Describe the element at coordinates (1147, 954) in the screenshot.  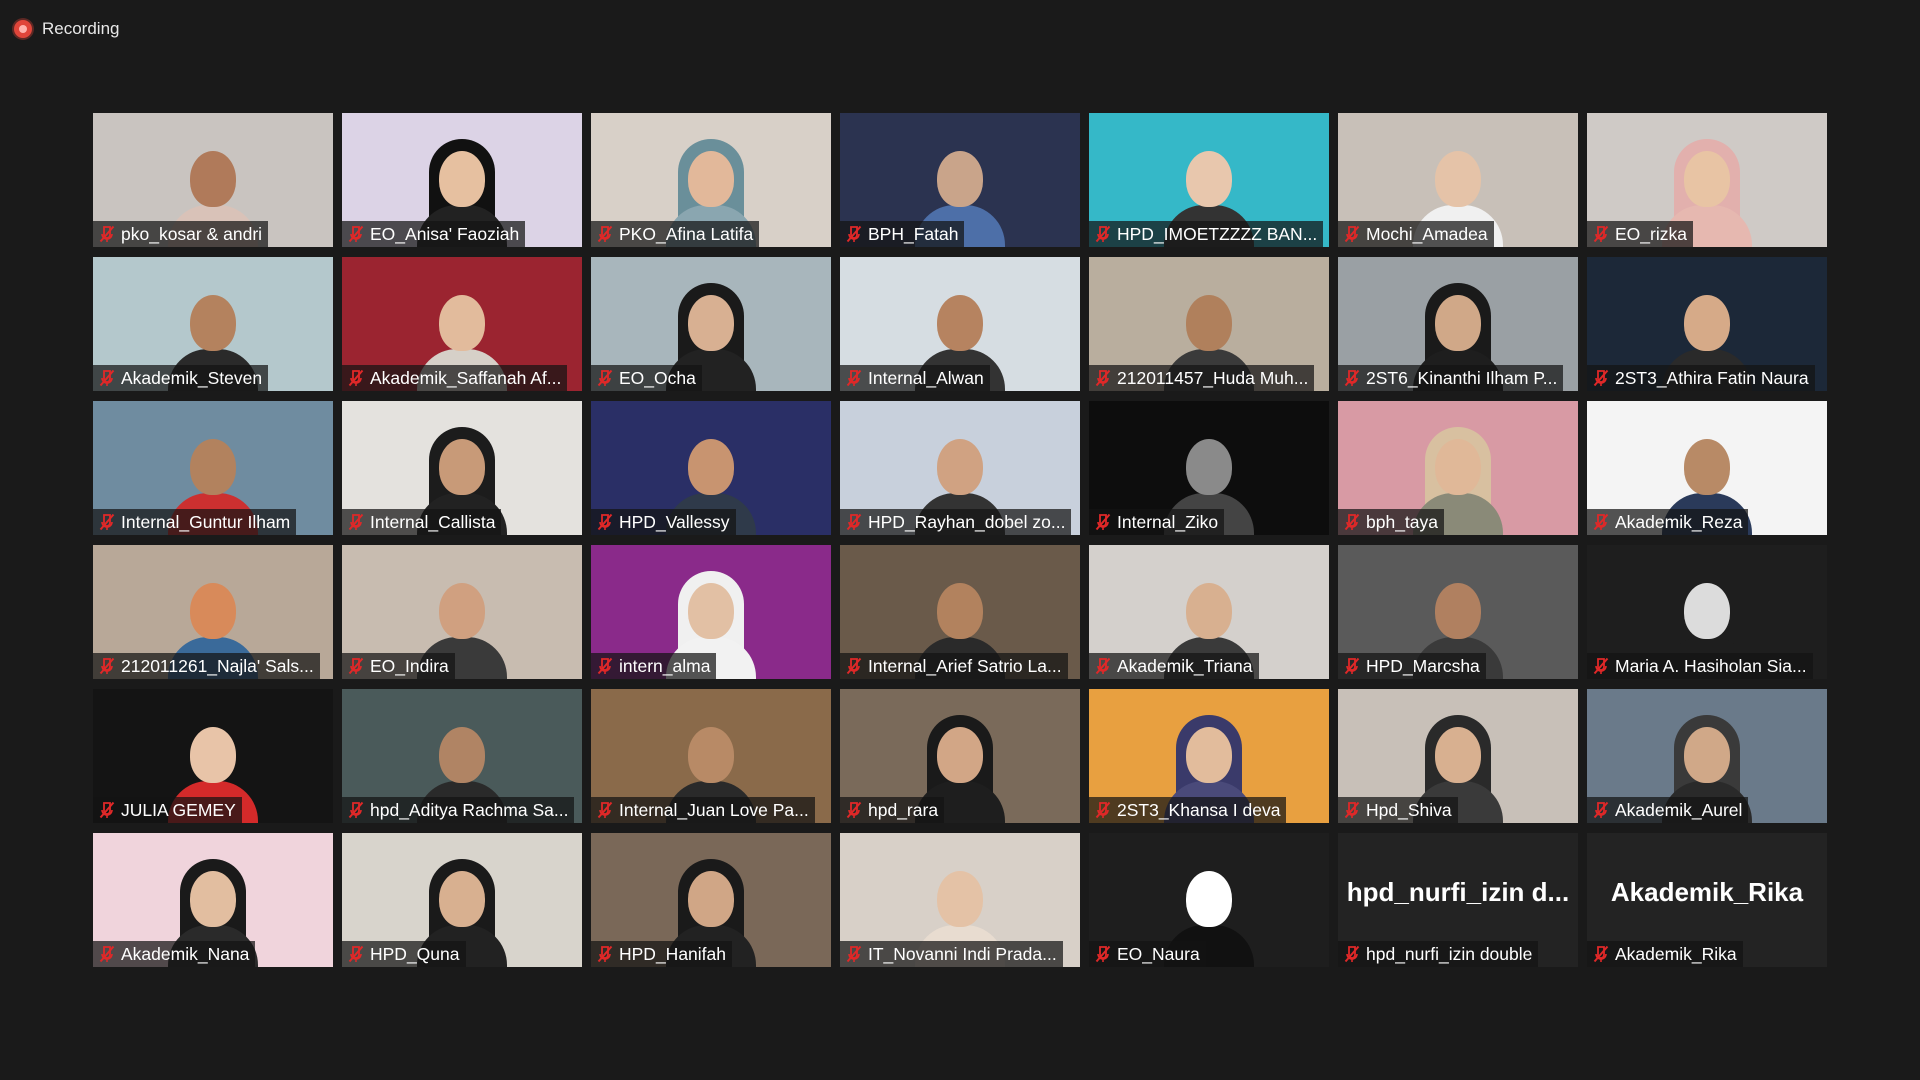
I see `participant-name-label: EO_Naura` at that location.